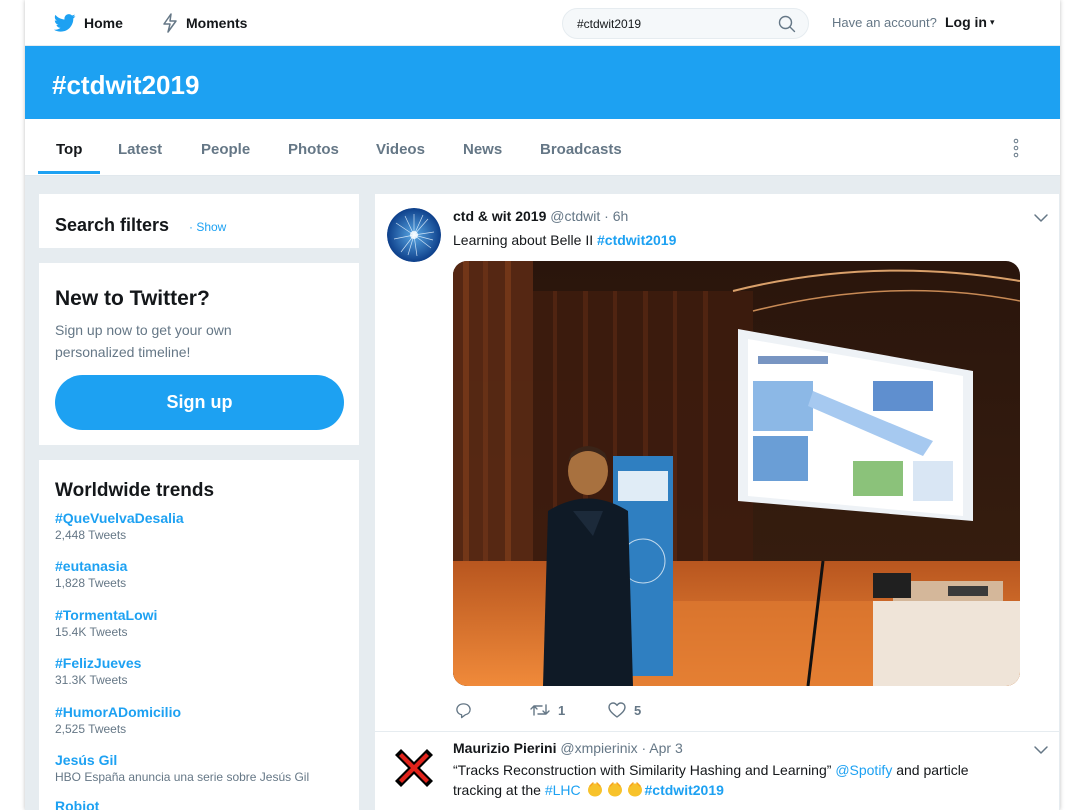 The width and height of the screenshot is (1068, 810). I want to click on search-filters-title: Search filters, so click(112, 225).